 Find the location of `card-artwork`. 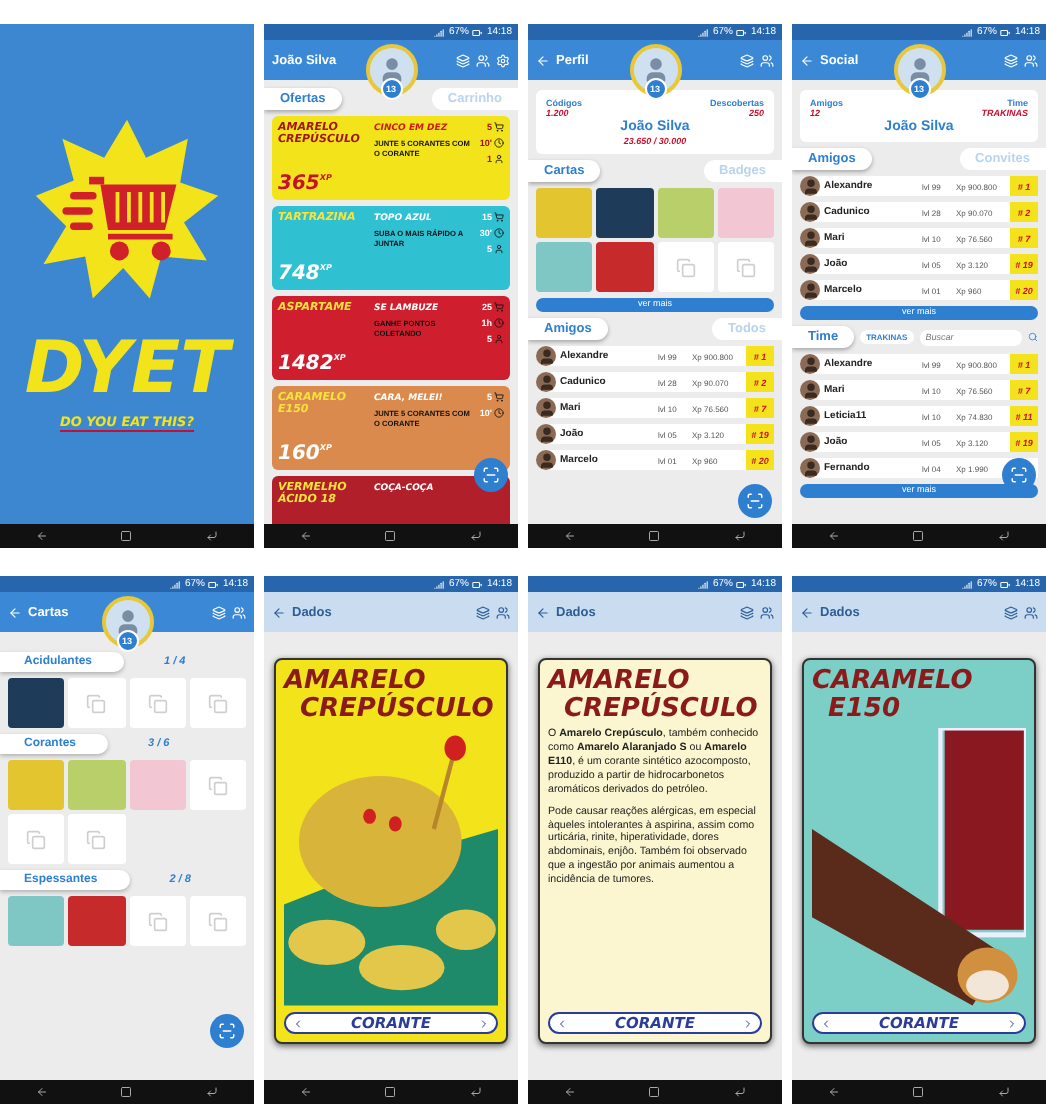

card-artwork is located at coordinates (36, 703).